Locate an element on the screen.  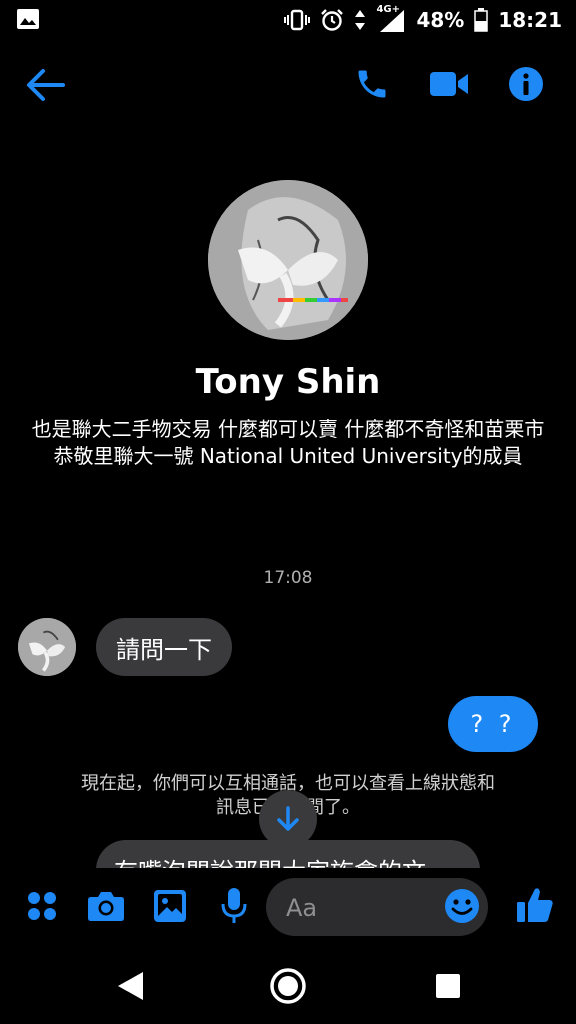
voice-call-button is located at coordinates (372, 84).